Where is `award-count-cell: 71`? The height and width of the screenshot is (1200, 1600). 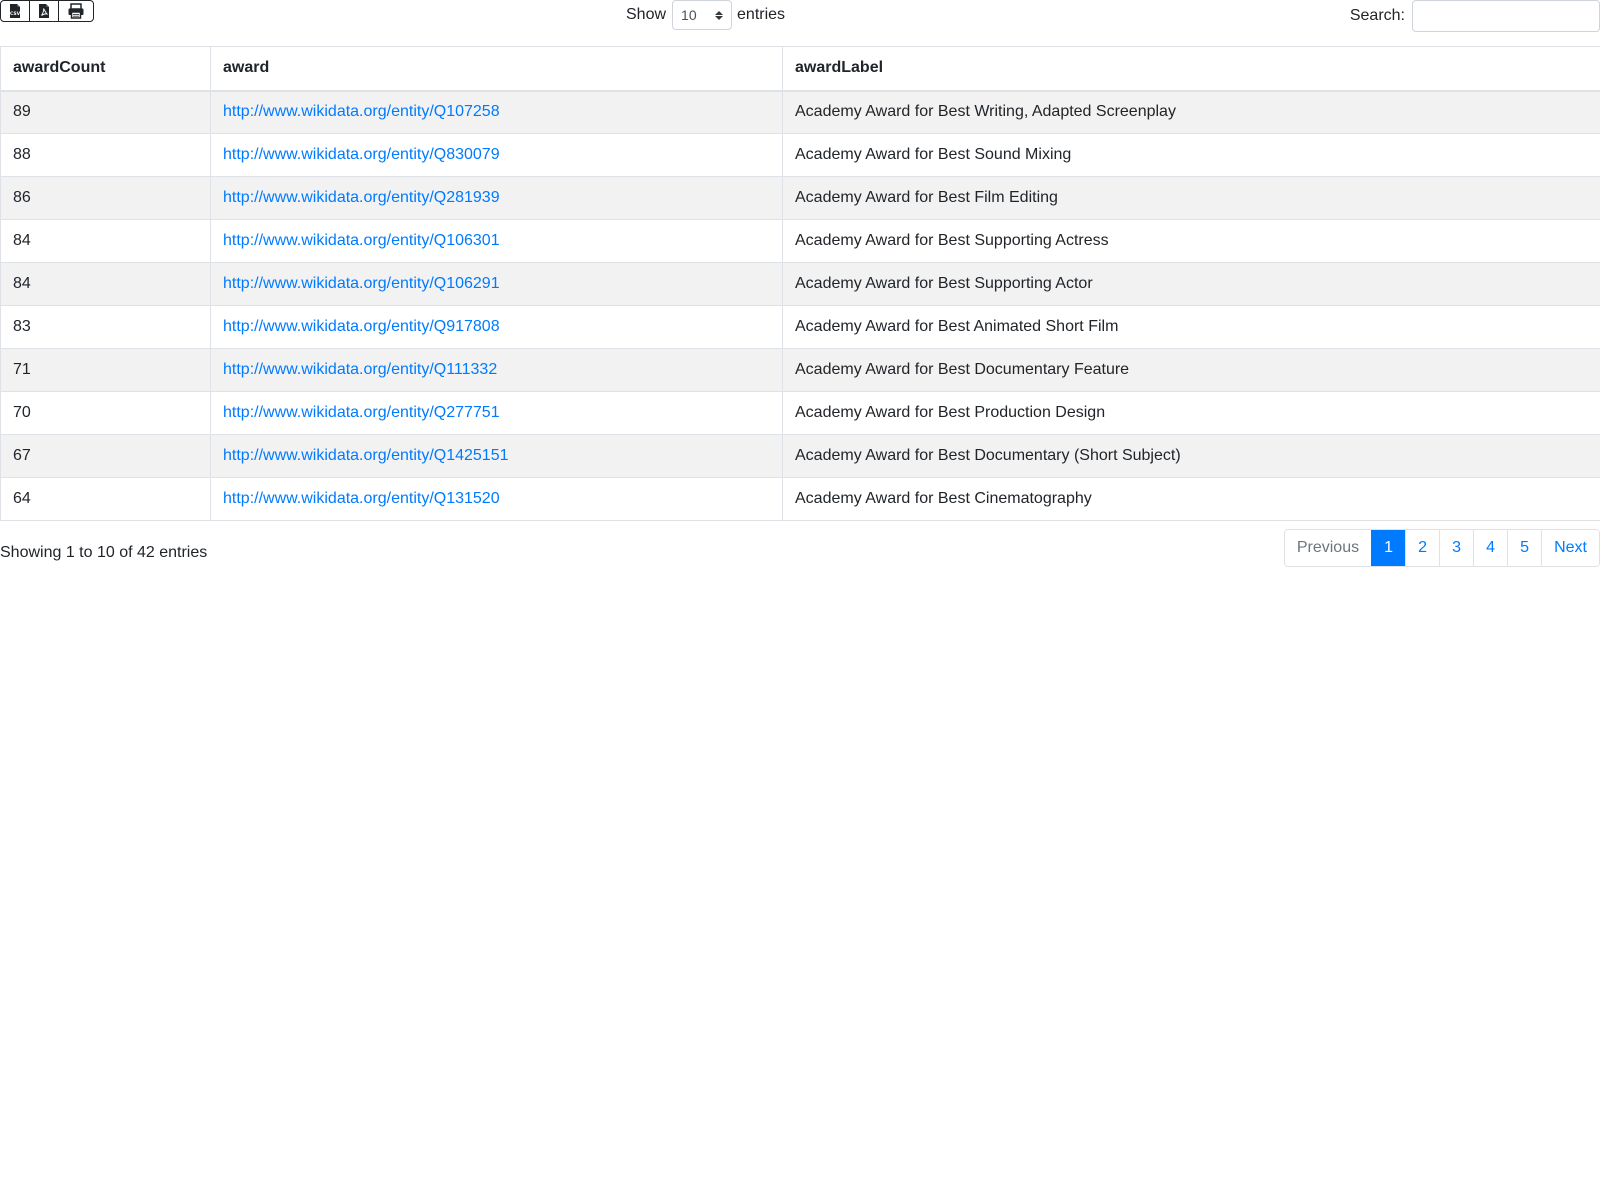 award-count-cell: 71 is located at coordinates (105, 370).